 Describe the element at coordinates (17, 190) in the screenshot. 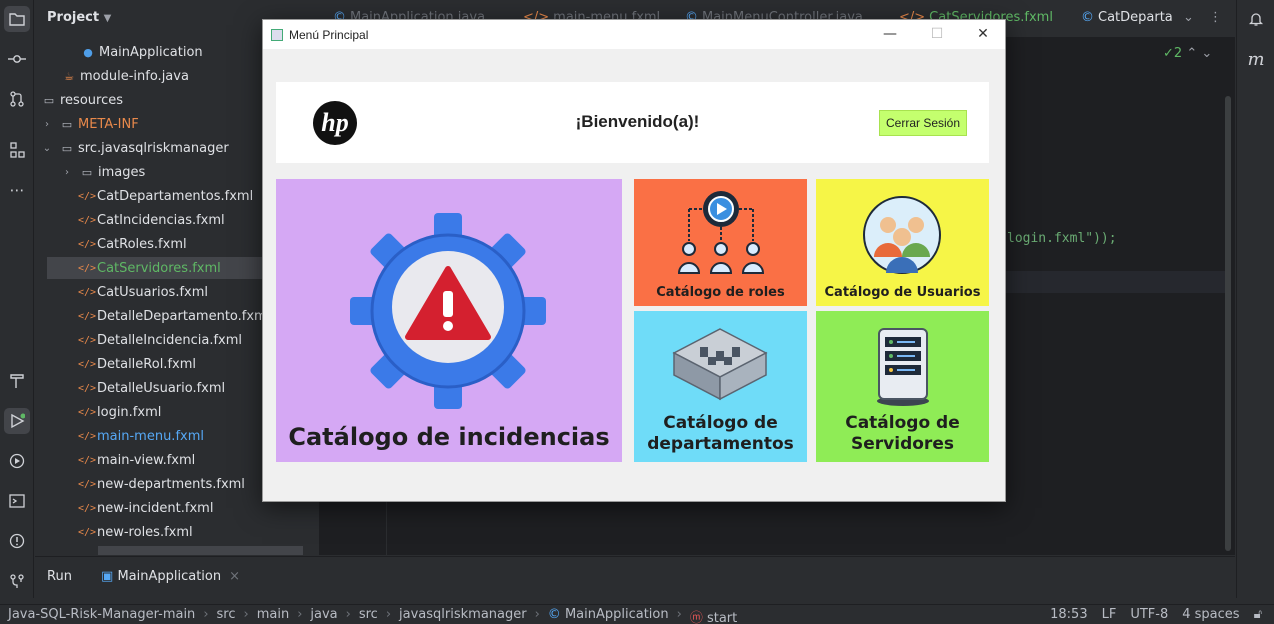

I see `more-icon: ⋯` at that location.